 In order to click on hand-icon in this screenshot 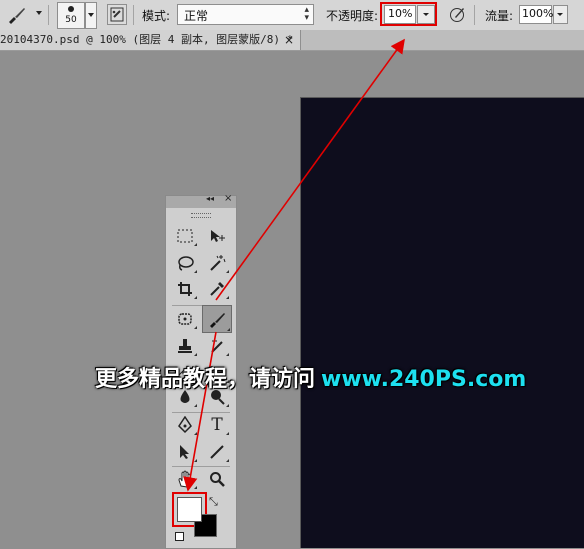, I will do `click(184, 479)`.